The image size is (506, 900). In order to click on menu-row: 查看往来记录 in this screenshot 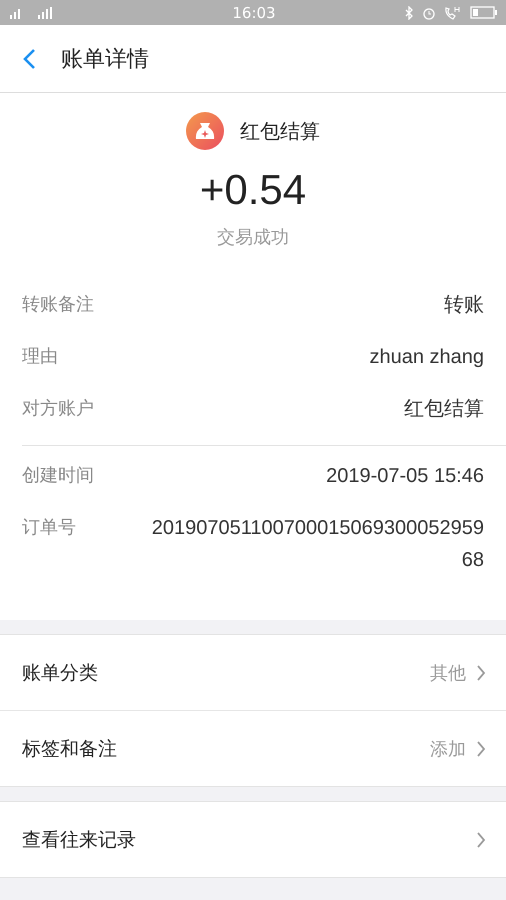, I will do `click(253, 839)`.